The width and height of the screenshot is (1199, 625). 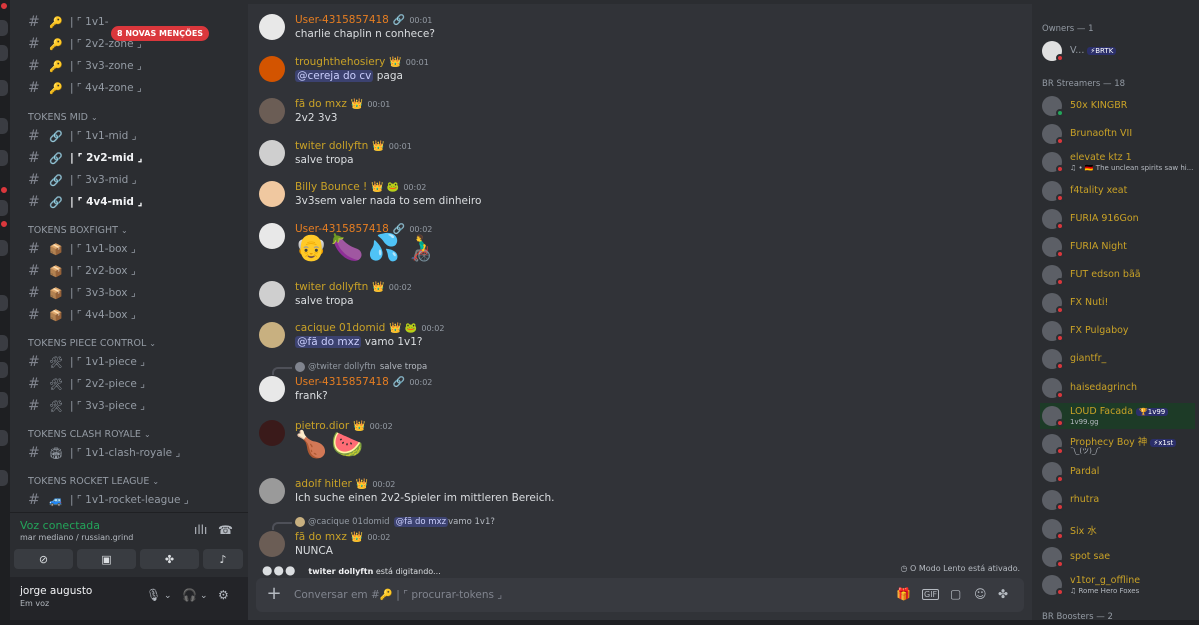 What do you see at coordinates (133, 88) in the screenshot?
I see `channel-item: # 🔑 | ⌜ 4v4-zone ⌟` at bounding box center [133, 88].